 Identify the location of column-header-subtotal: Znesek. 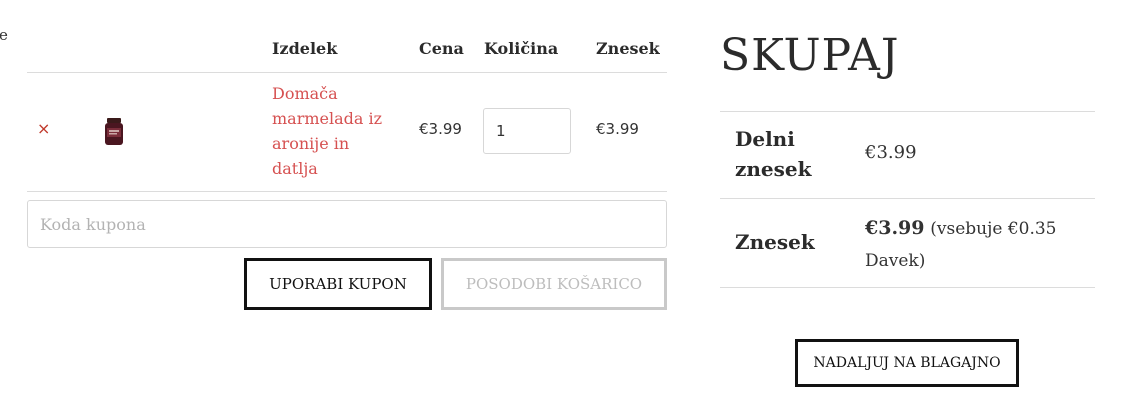
(628, 48).